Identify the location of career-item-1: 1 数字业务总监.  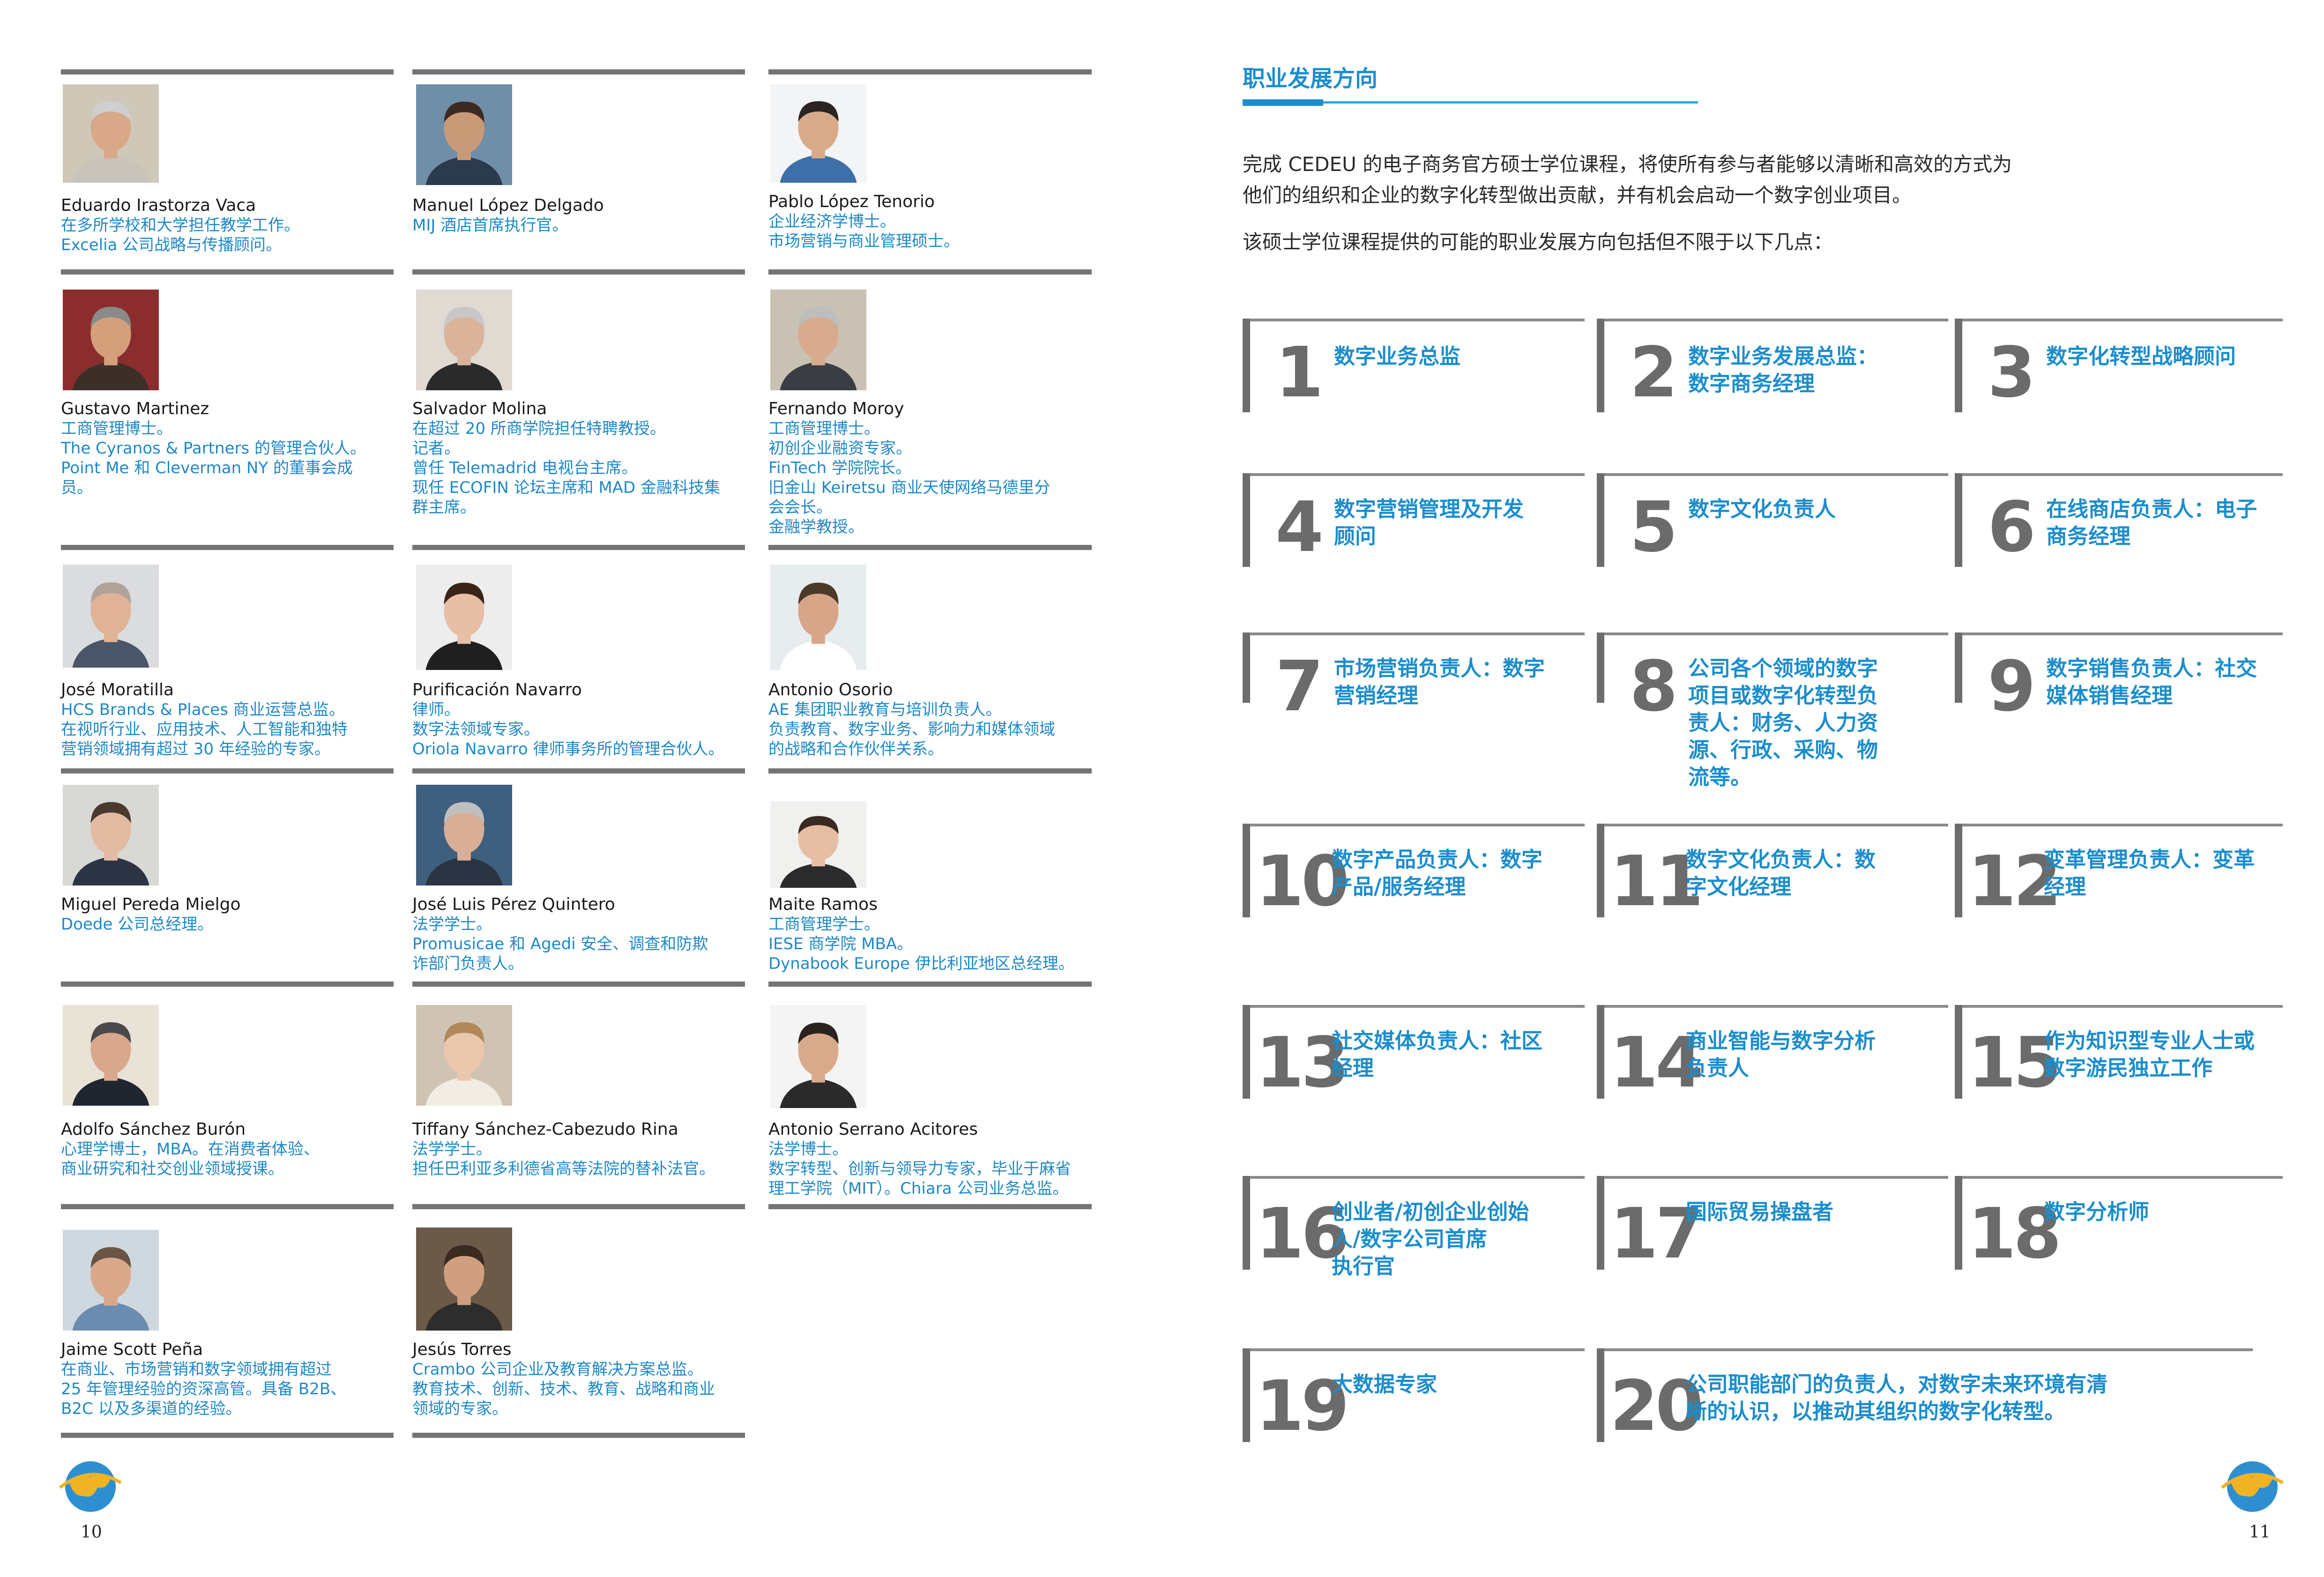
(1414, 366).